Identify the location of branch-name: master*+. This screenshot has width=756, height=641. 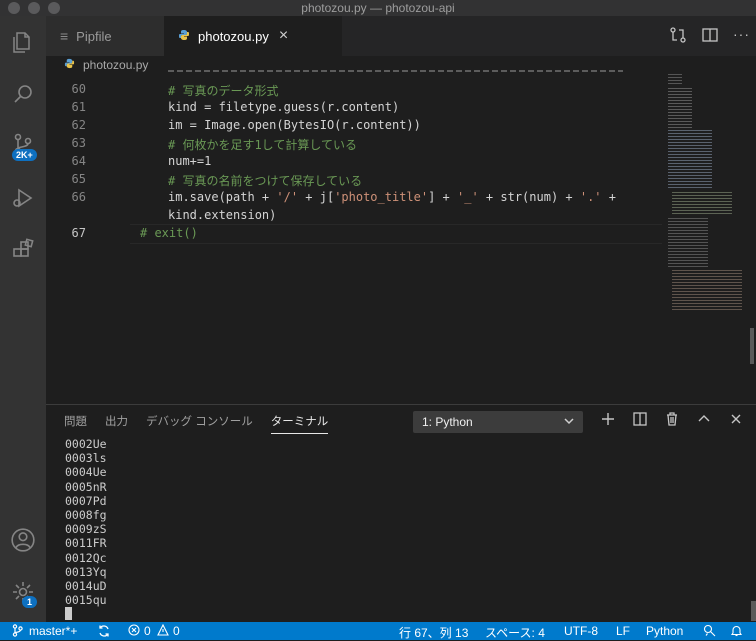
(53, 631).